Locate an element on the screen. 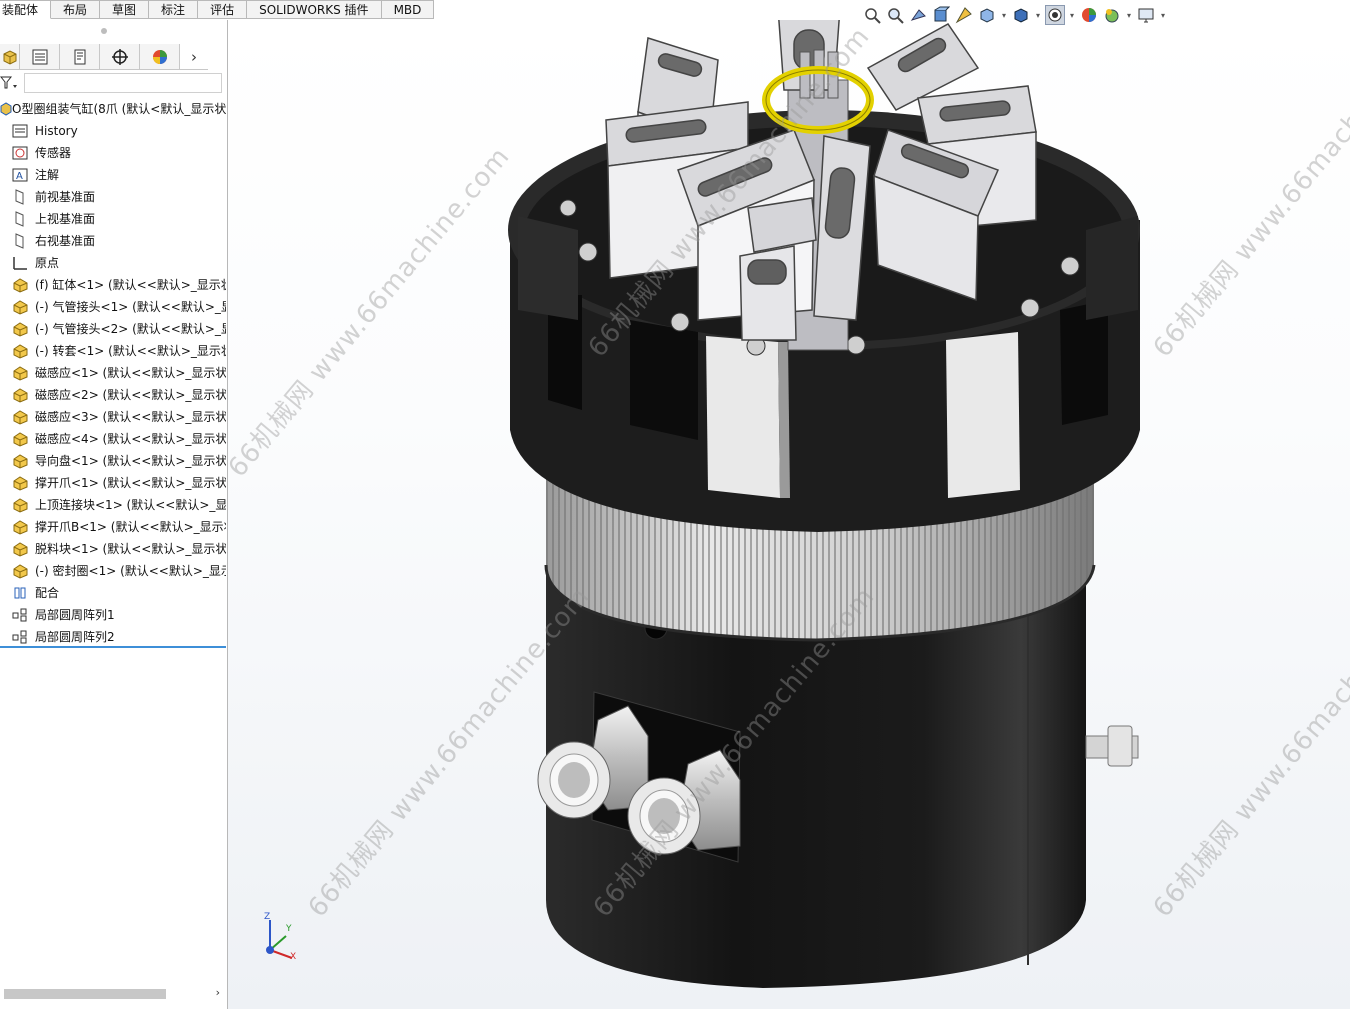  tree-item: 局部圆周阵列1 is located at coordinates (113, 615).